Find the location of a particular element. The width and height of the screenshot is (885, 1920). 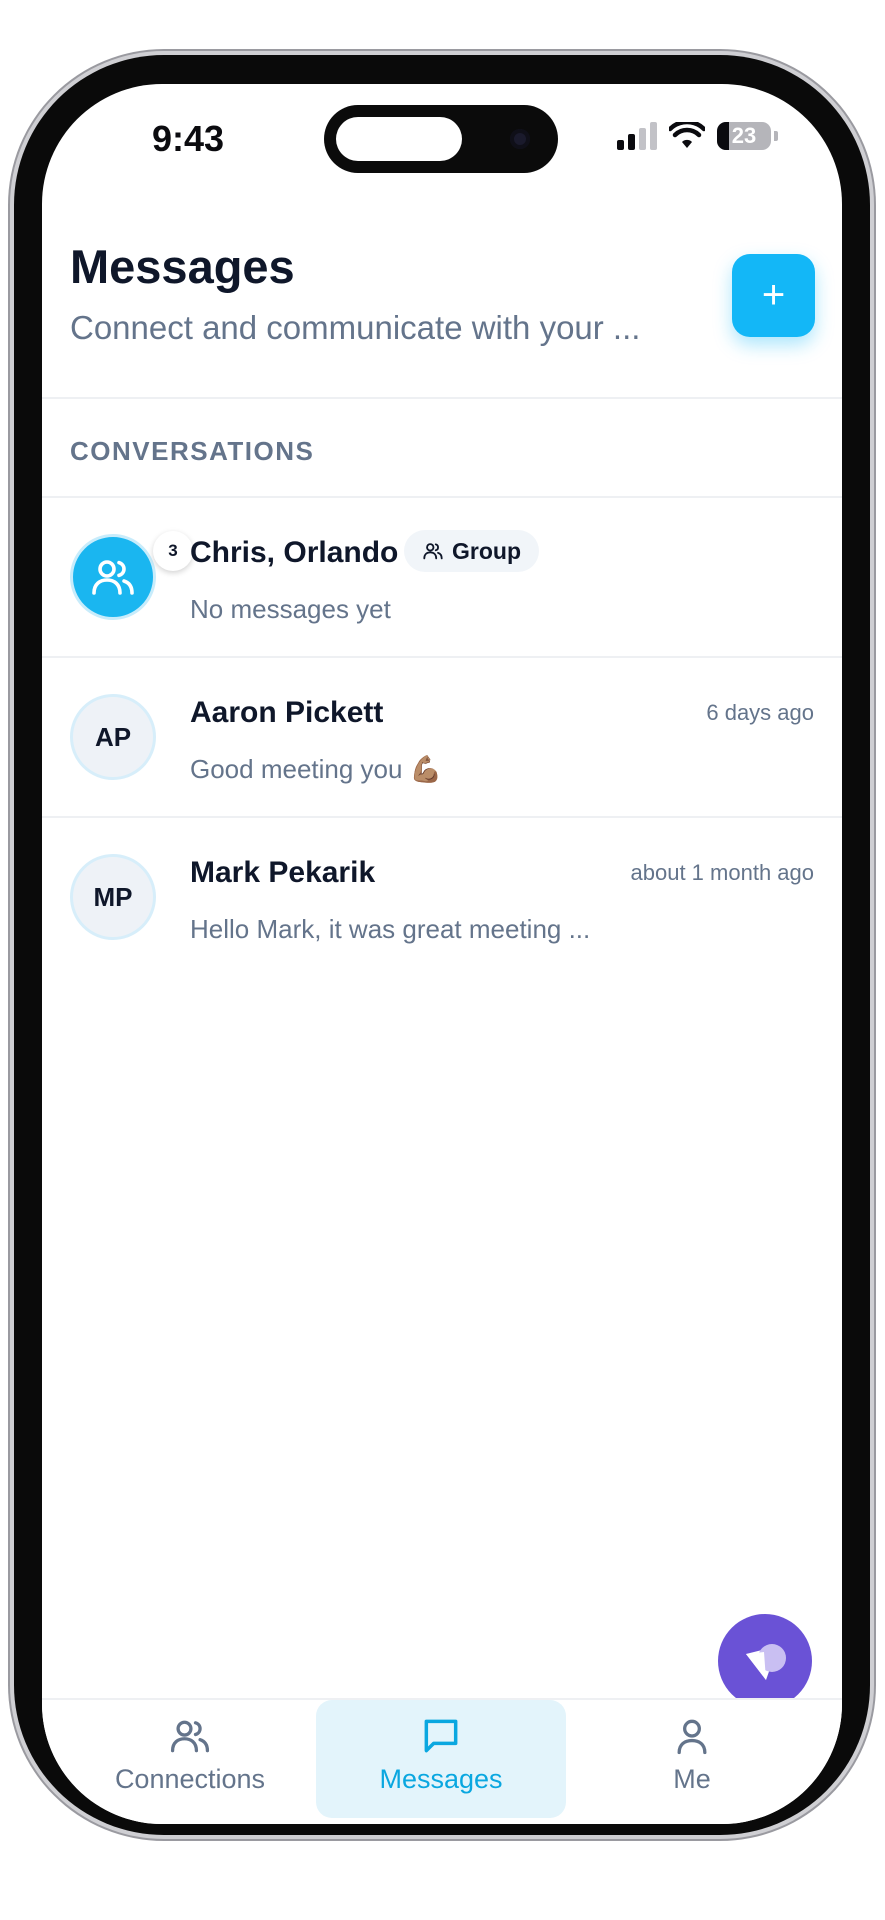

avatar: AP is located at coordinates (113, 737).